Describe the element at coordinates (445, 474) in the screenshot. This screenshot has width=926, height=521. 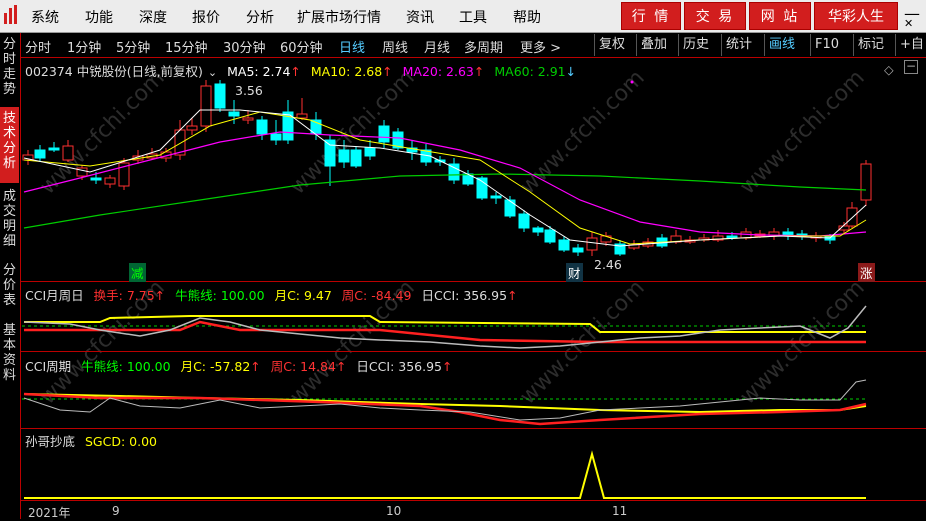
I see `indicator3-line` at that location.